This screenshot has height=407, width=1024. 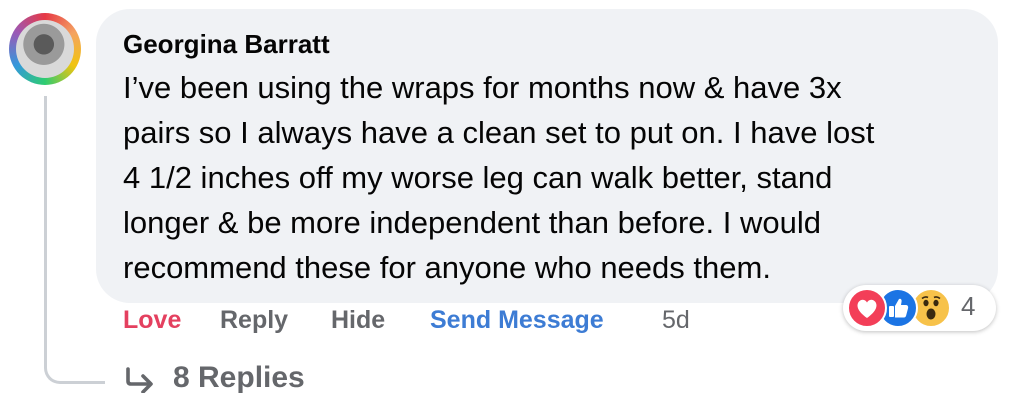 I want to click on comment-timestamp: 5d, so click(x=676, y=320).